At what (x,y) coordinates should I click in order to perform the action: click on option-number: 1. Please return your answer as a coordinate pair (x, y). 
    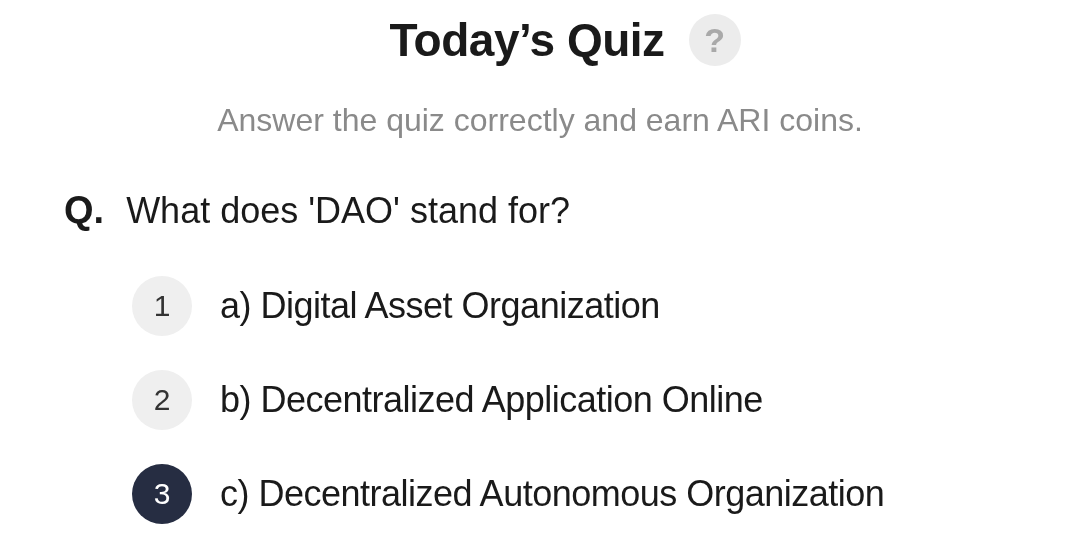
    Looking at the image, I should click on (162, 306).